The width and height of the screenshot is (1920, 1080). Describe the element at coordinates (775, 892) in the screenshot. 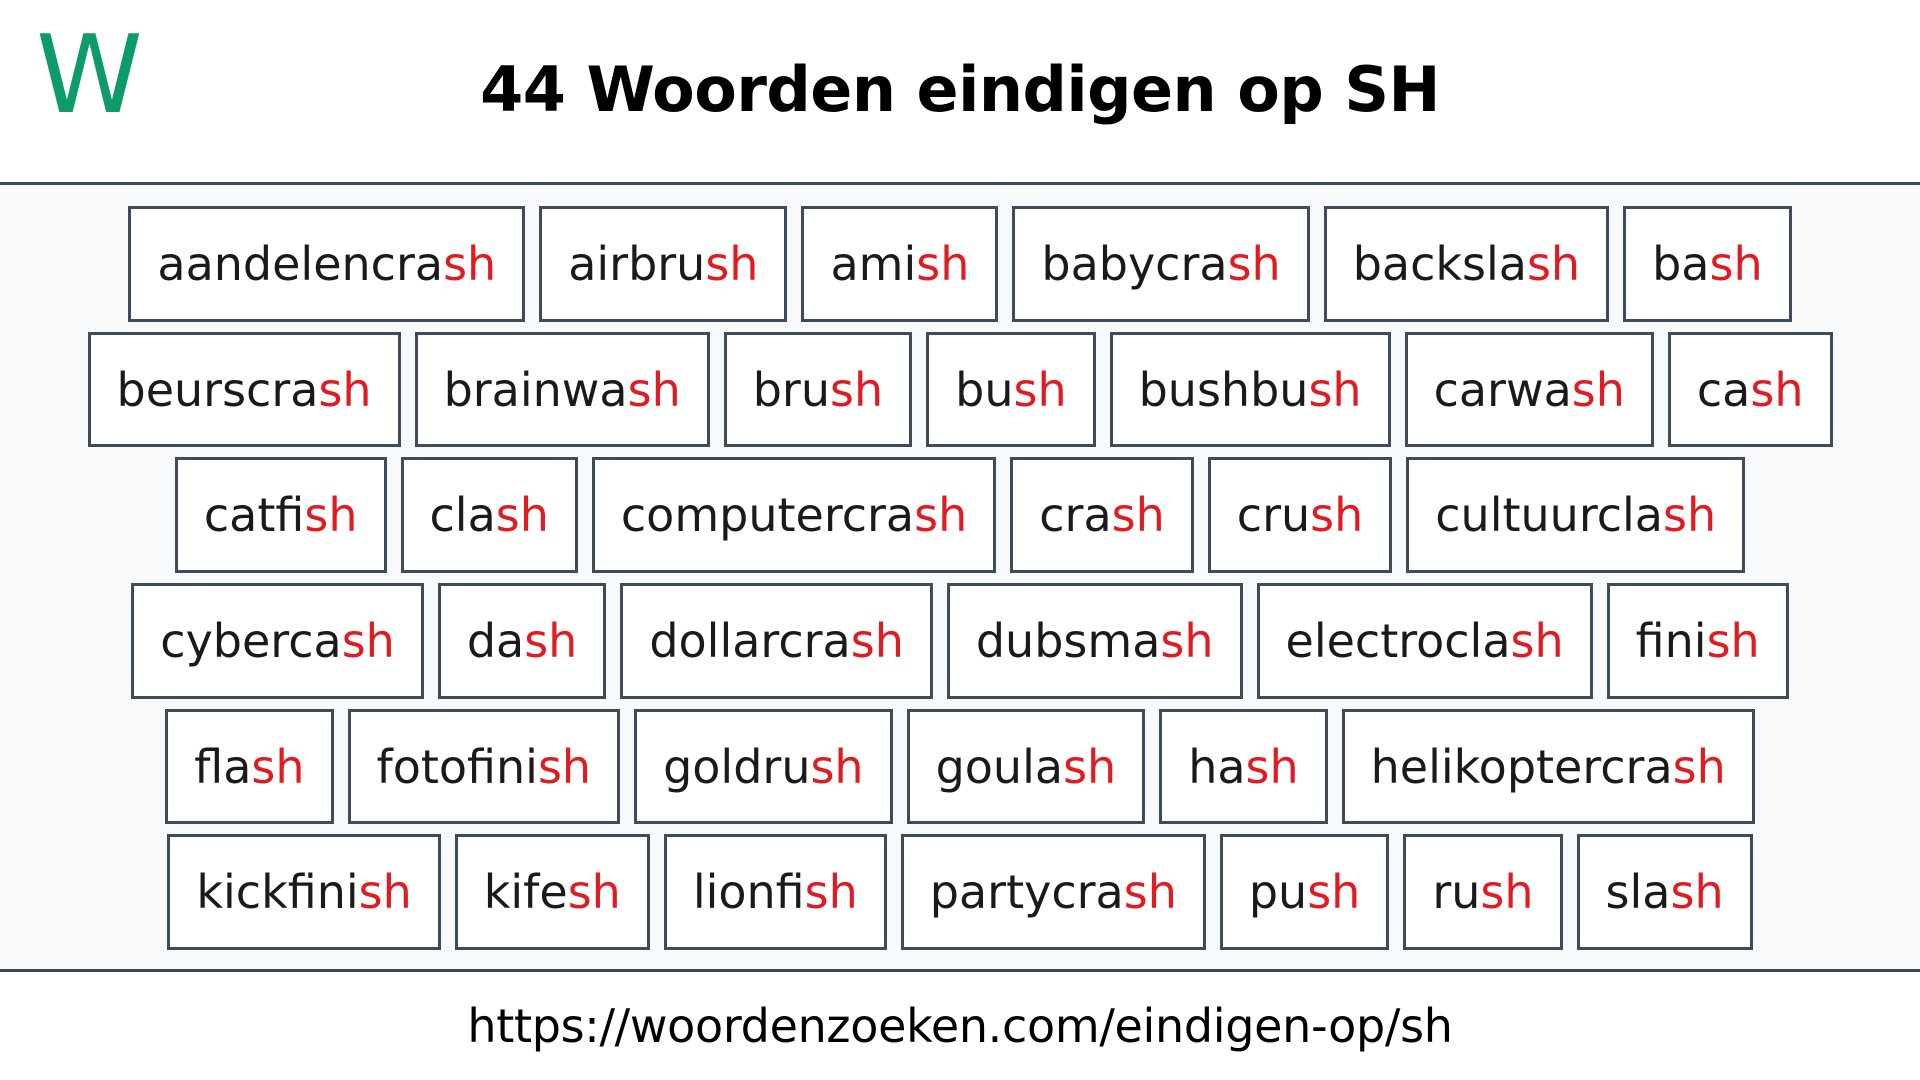

I see `word-box: lionfish` at that location.